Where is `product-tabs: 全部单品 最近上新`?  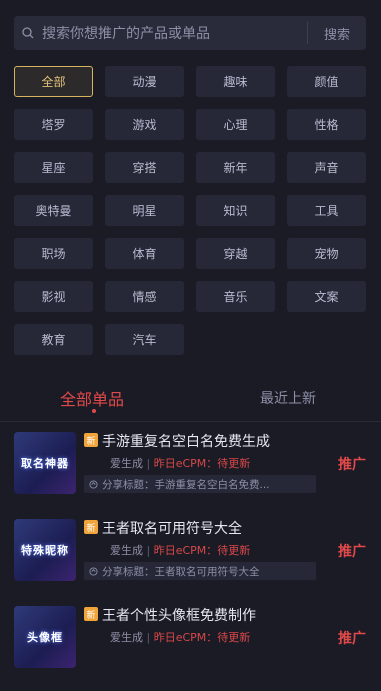
product-tabs: 全部单品 最近上新 is located at coordinates (190, 400).